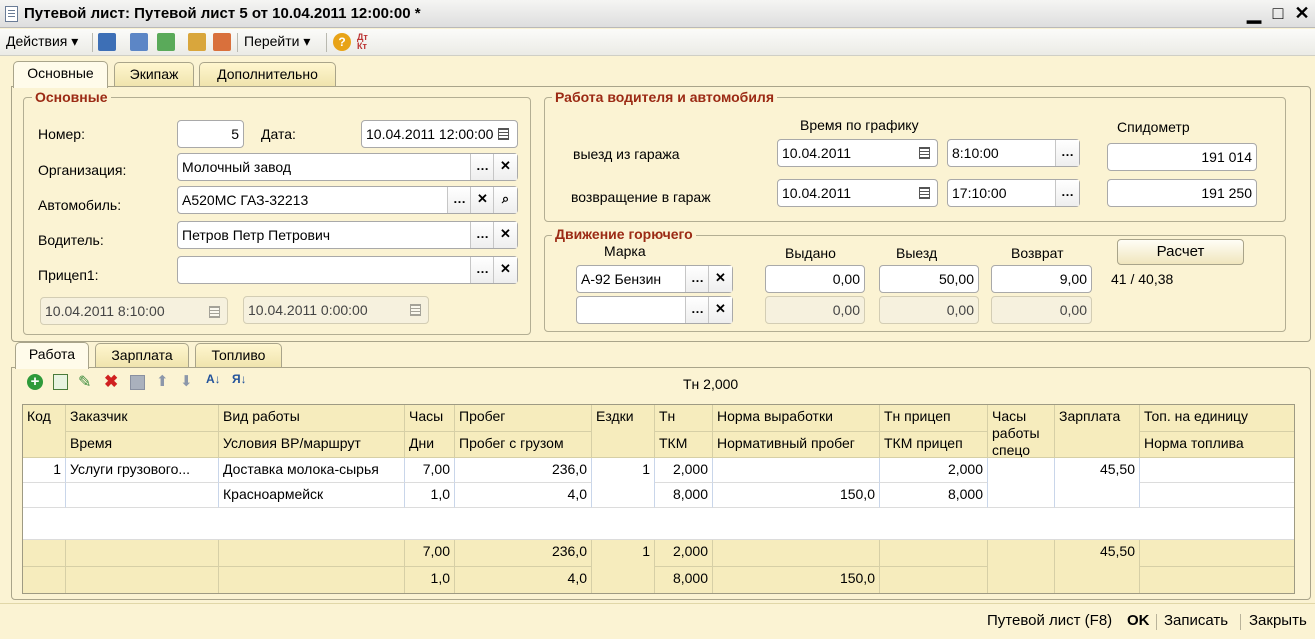  What do you see at coordinates (342, 42) in the screenshot?
I see `help-icon: ?` at bounding box center [342, 42].